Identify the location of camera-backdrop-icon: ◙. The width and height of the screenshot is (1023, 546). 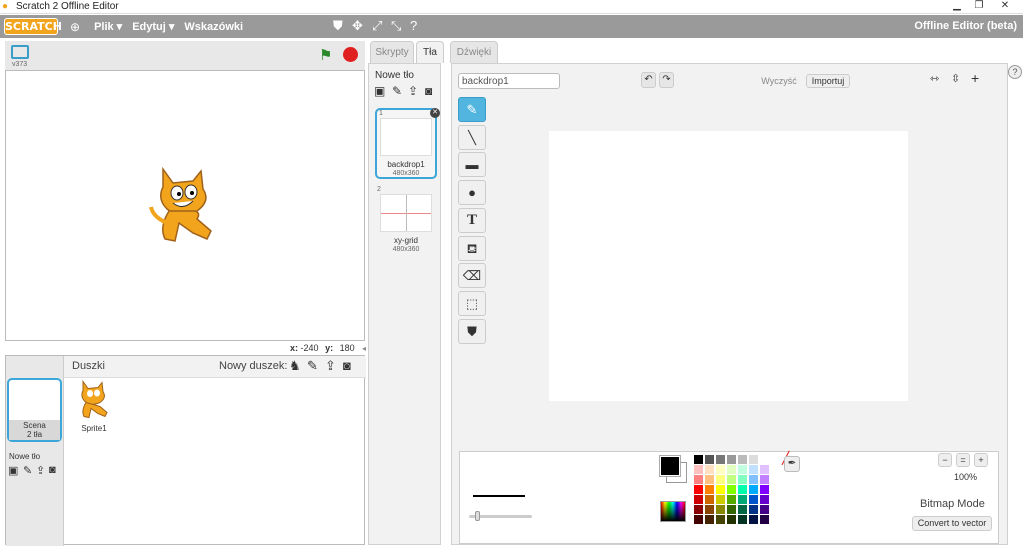
(52, 470).